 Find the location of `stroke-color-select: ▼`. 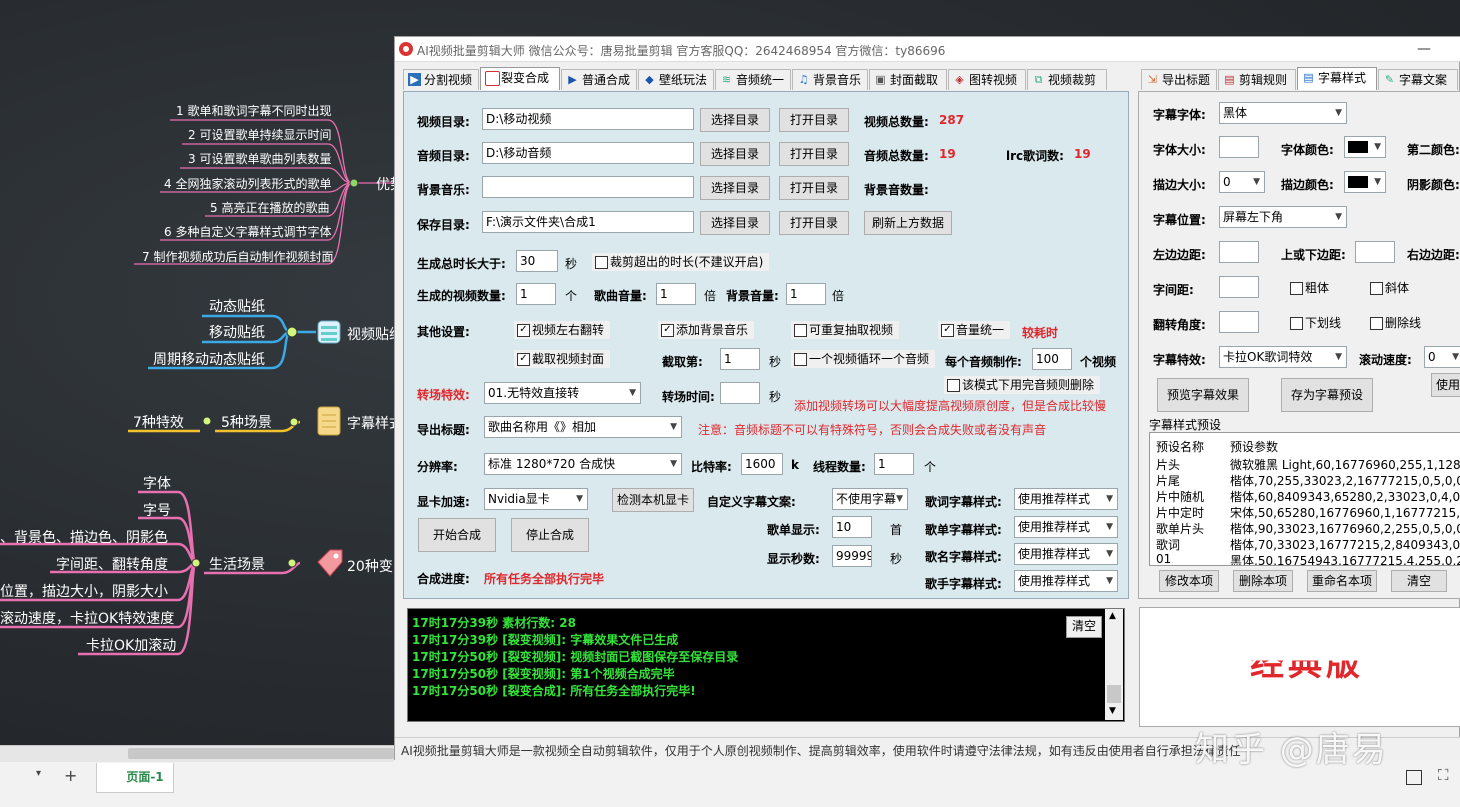

stroke-color-select: ▼ is located at coordinates (1365, 182).